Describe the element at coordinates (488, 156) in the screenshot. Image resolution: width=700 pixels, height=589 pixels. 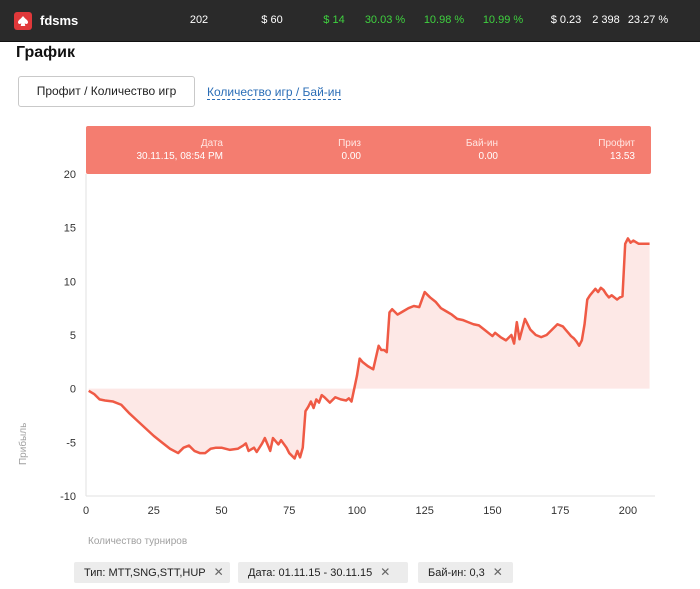
I see `tooltip-buyin-value: 0.00` at that location.